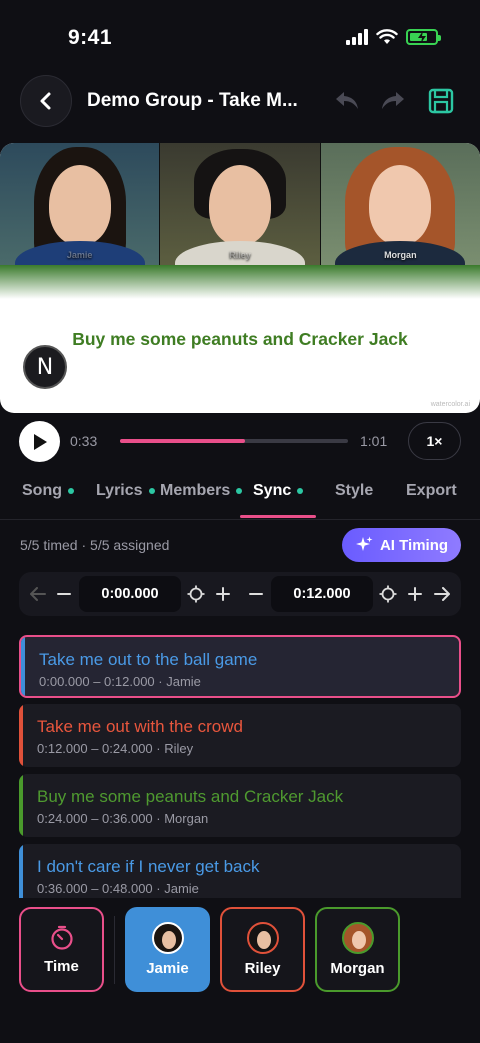 The image size is (480, 1043). I want to click on member-tile-riley: Riley, so click(239, 204).